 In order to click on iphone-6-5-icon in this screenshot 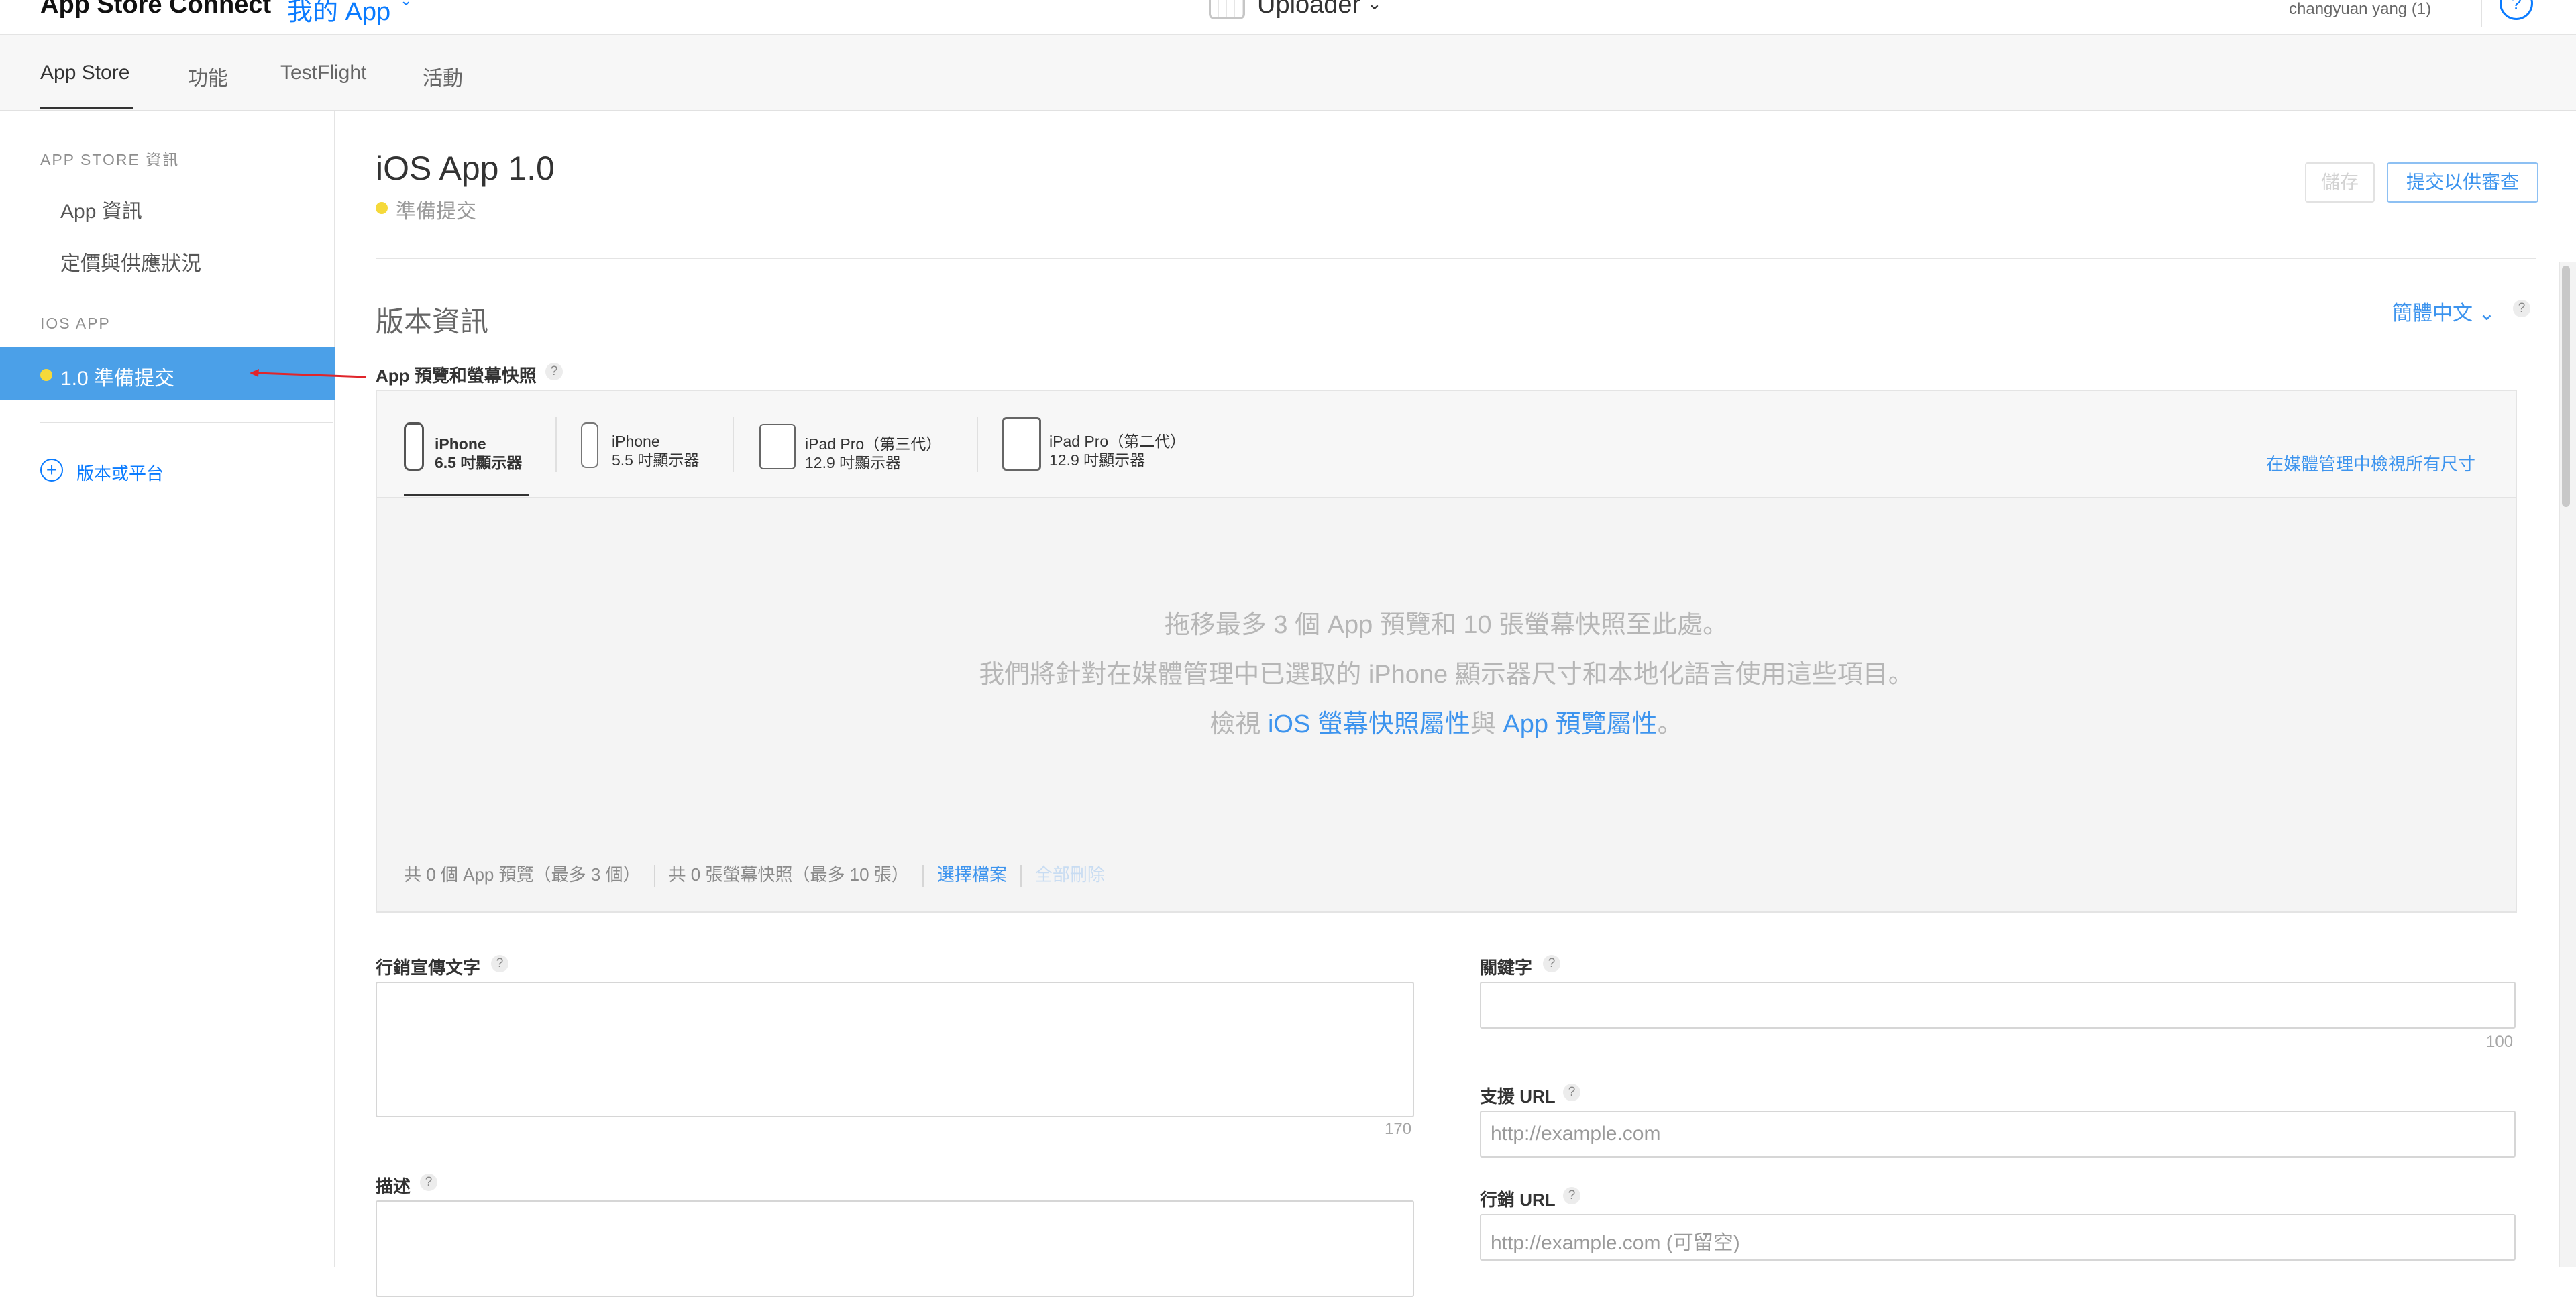, I will do `click(414, 446)`.